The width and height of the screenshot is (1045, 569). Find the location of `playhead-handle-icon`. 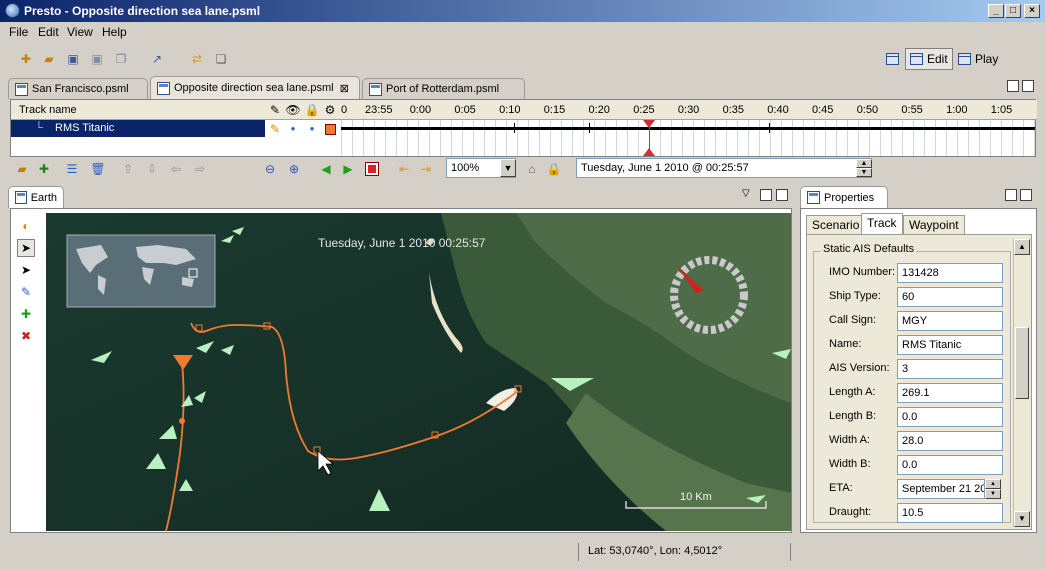

playhead-handle-icon is located at coordinates (649, 124).